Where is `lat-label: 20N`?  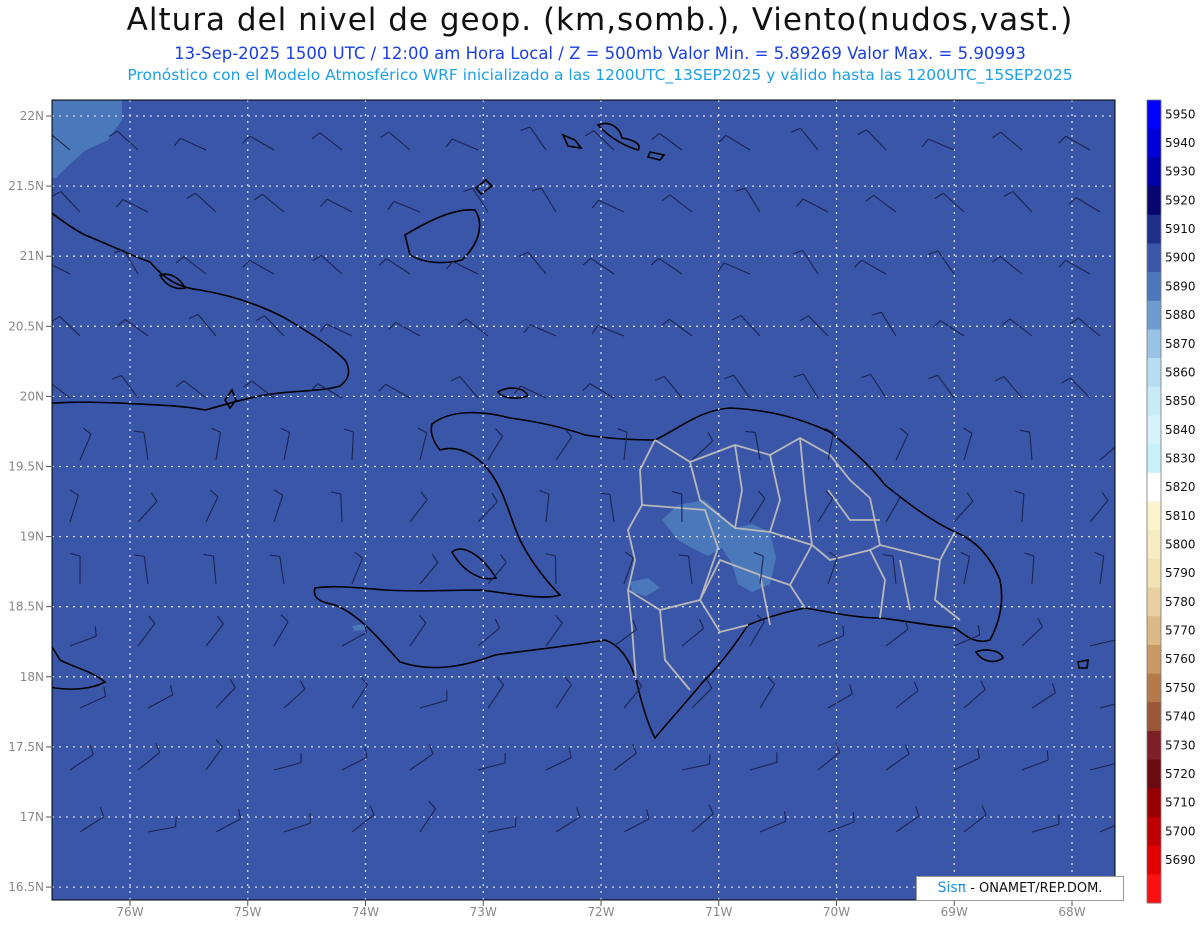 lat-label: 20N is located at coordinates (32, 396).